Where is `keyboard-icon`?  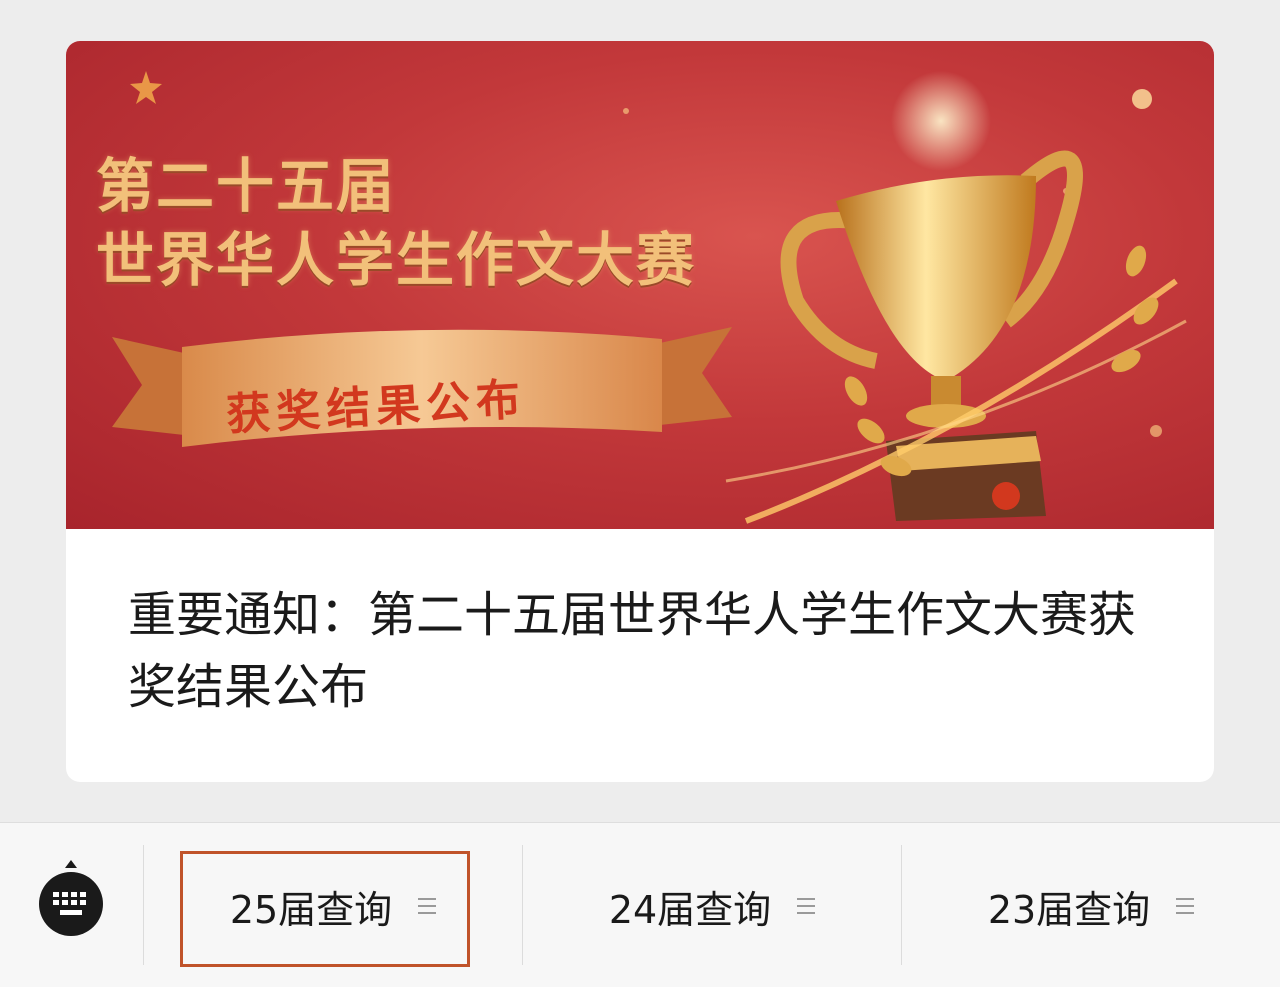
keyboard-icon is located at coordinates (71, 898).